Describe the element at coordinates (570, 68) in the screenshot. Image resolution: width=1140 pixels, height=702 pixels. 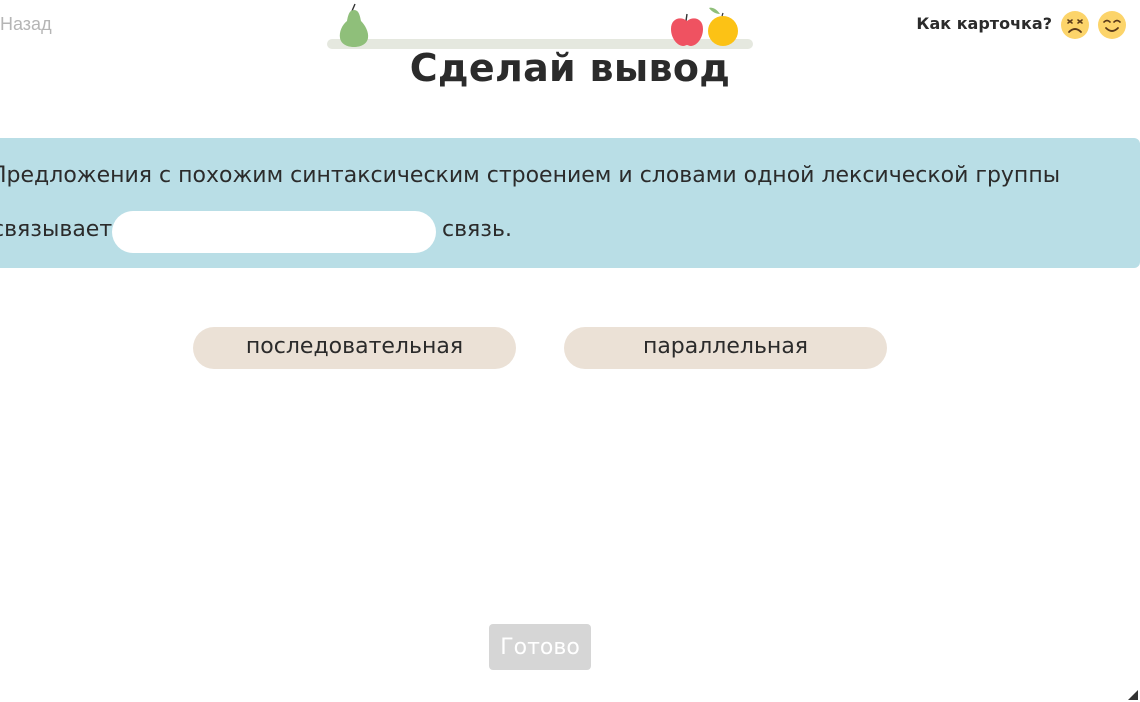
I see `page-title: Сделай вывод` at that location.